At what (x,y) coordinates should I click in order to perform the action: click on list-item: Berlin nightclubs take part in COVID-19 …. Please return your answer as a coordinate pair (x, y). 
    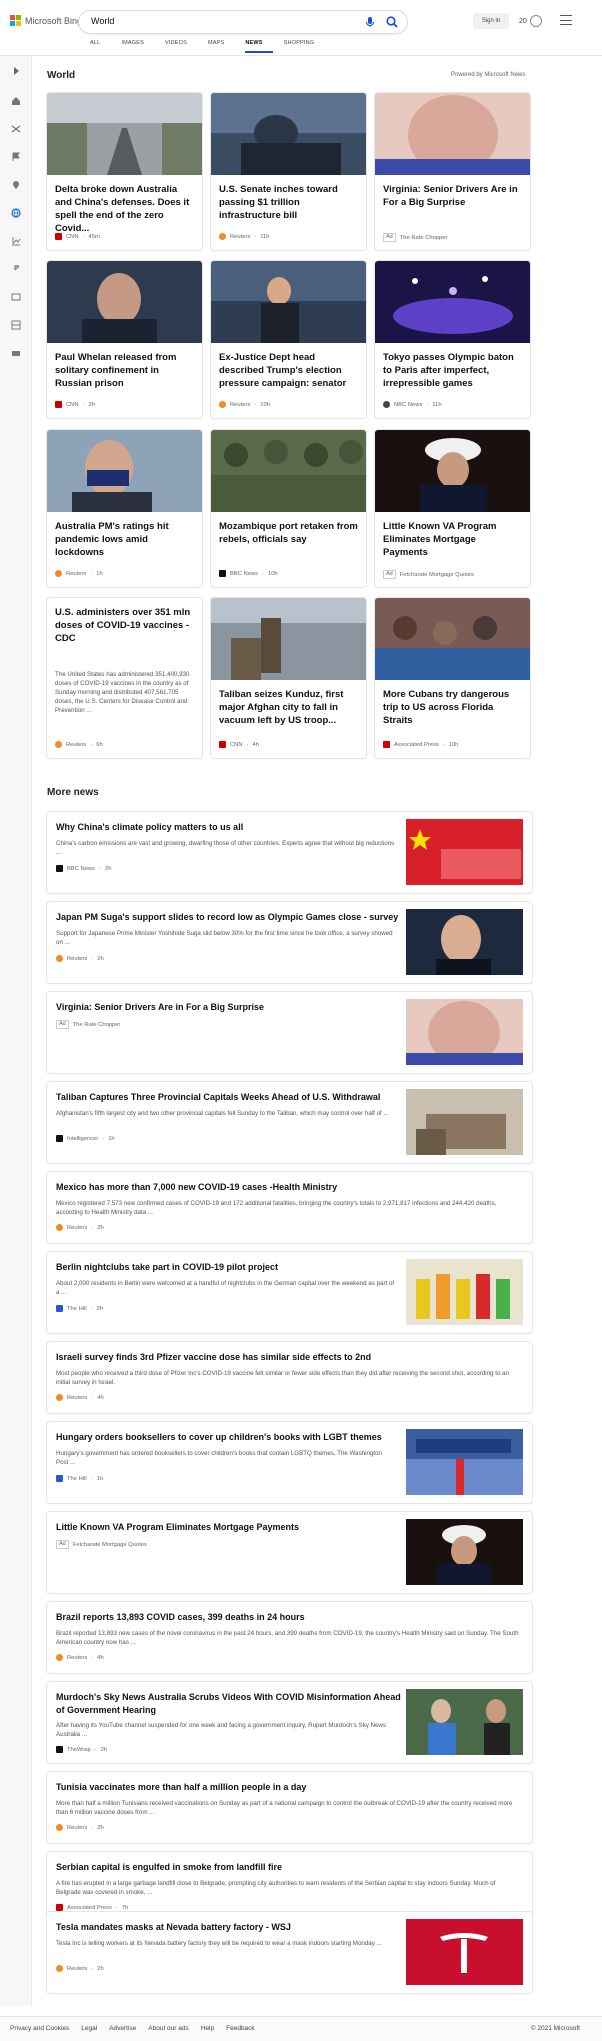
    Looking at the image, I should click on (289, 1292).